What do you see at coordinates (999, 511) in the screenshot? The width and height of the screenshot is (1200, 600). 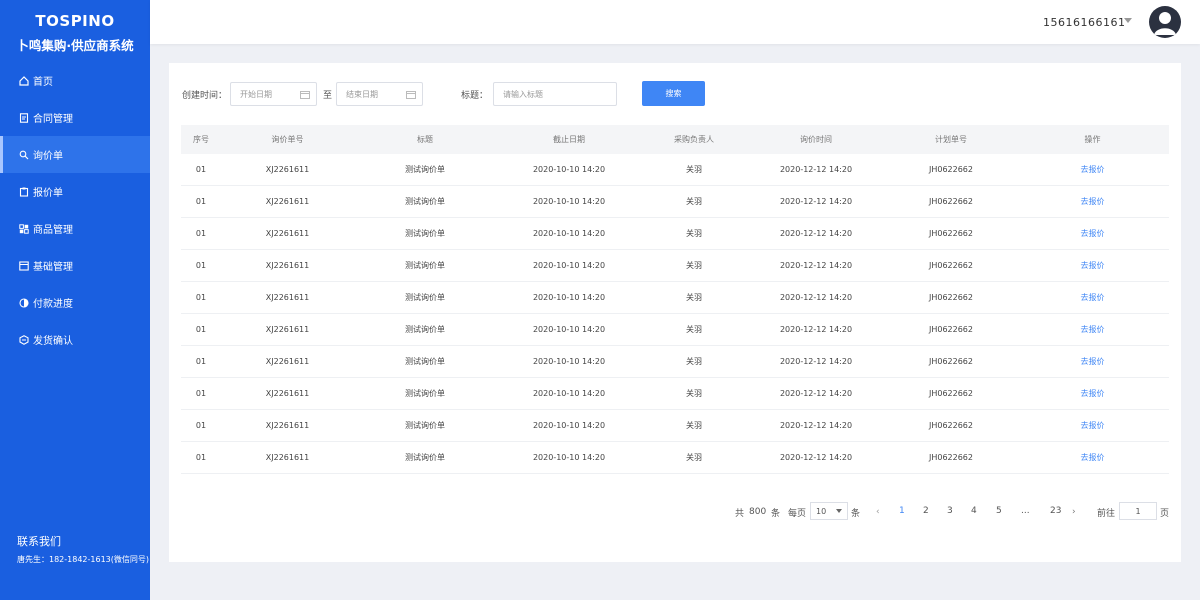 I see `page-number: 5` at bounding box center [999, 511].